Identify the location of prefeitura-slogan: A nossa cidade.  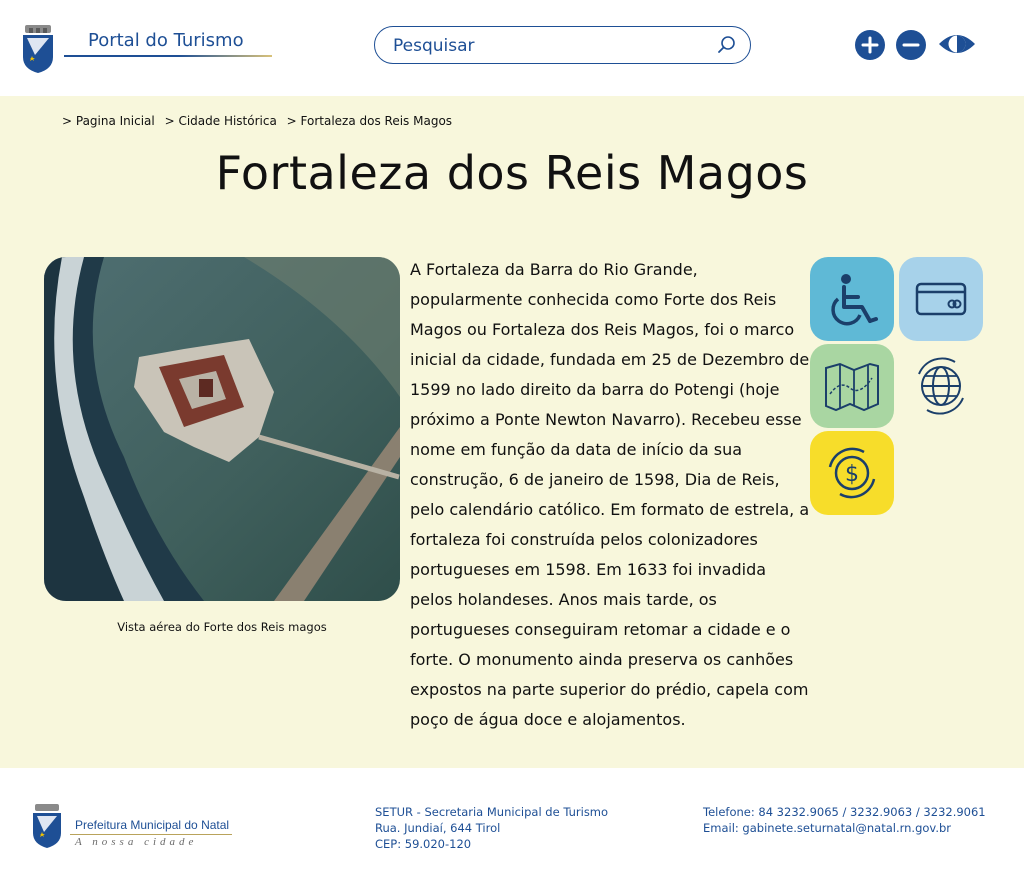
(136, 842).